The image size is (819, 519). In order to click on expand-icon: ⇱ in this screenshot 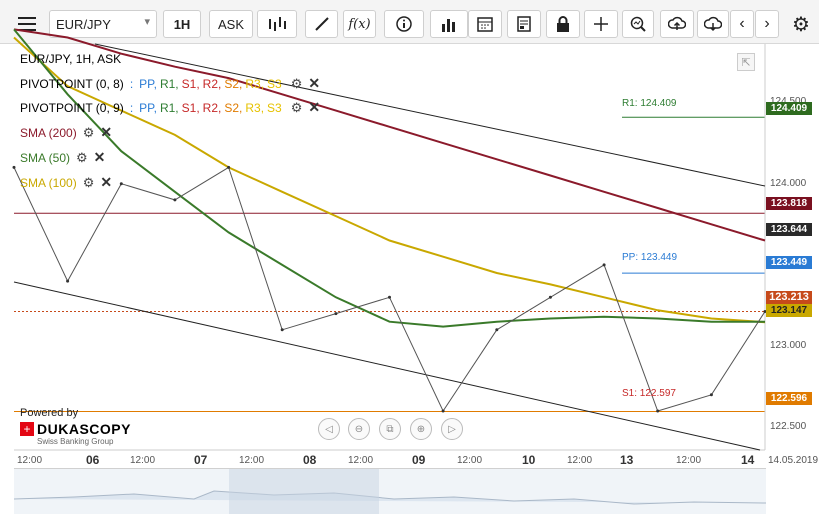, I will do `click(746, 62)`.